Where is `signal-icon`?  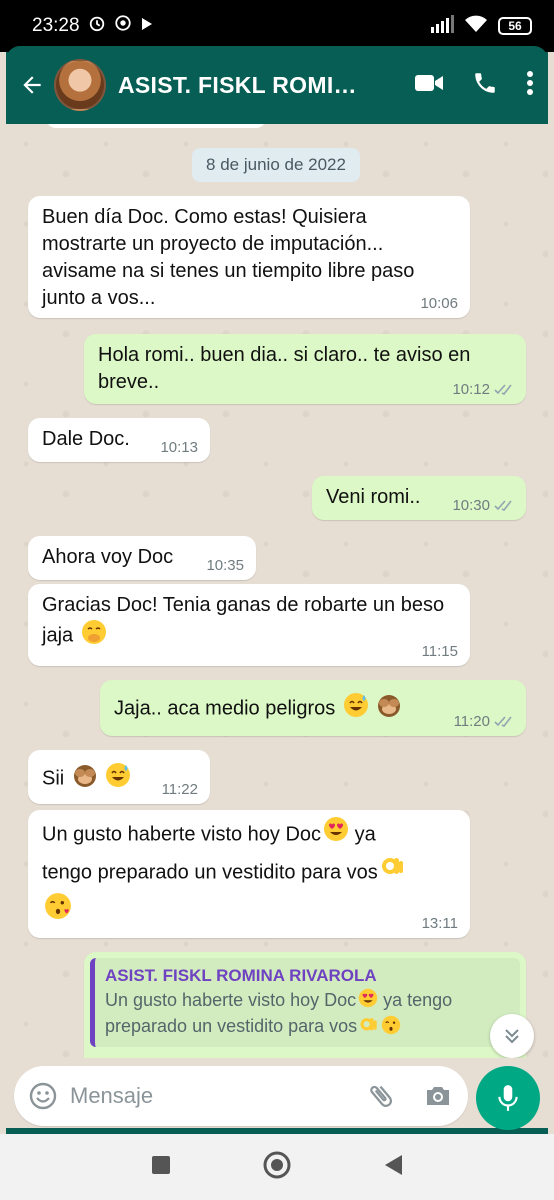 signal-icon is located at coordinates (442, 26).